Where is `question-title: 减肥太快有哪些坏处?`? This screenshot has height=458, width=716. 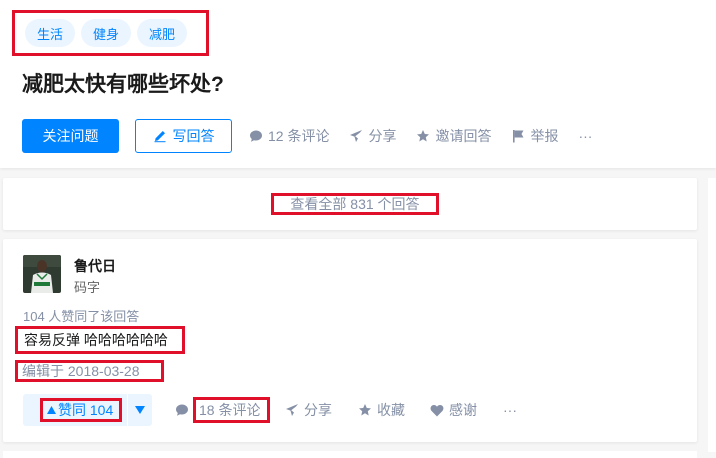 question-title: 减肥太快有哪些坏处? is located at coordinates (123, 83).